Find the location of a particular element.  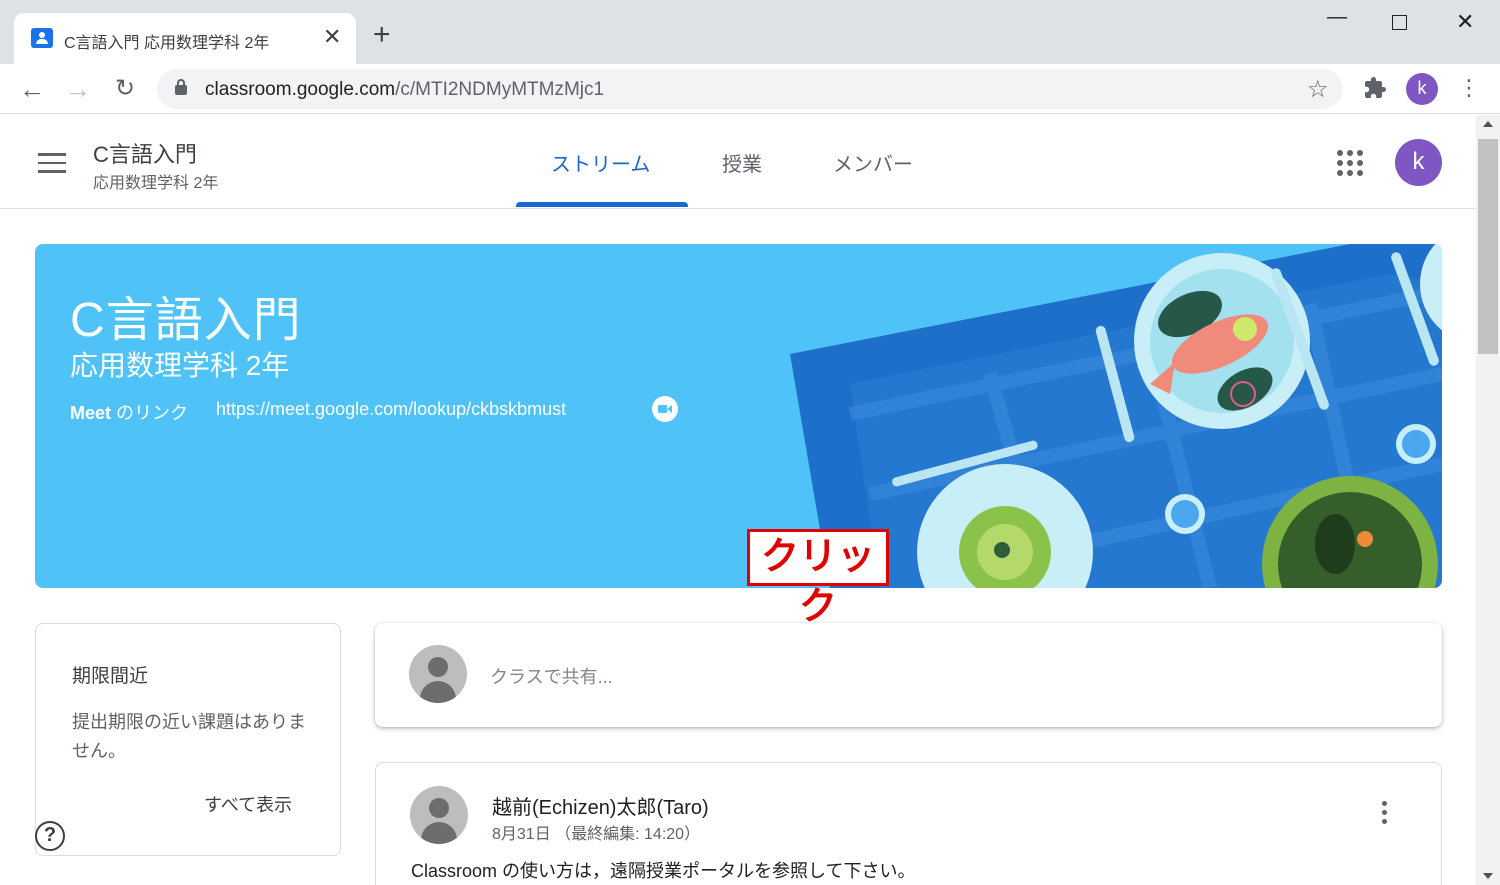

main-menu-hamburger-icon is located at coordinates (52, 163).